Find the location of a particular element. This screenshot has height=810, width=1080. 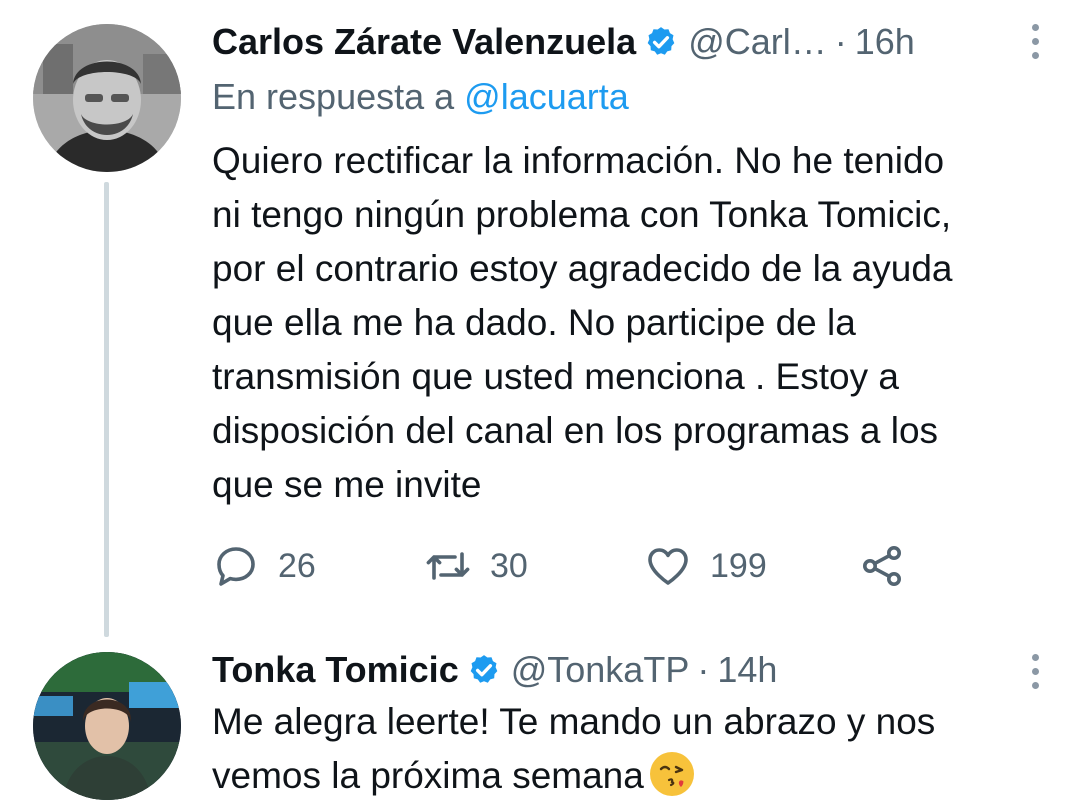

avatar-carlos is located at coordinates (107, 98).